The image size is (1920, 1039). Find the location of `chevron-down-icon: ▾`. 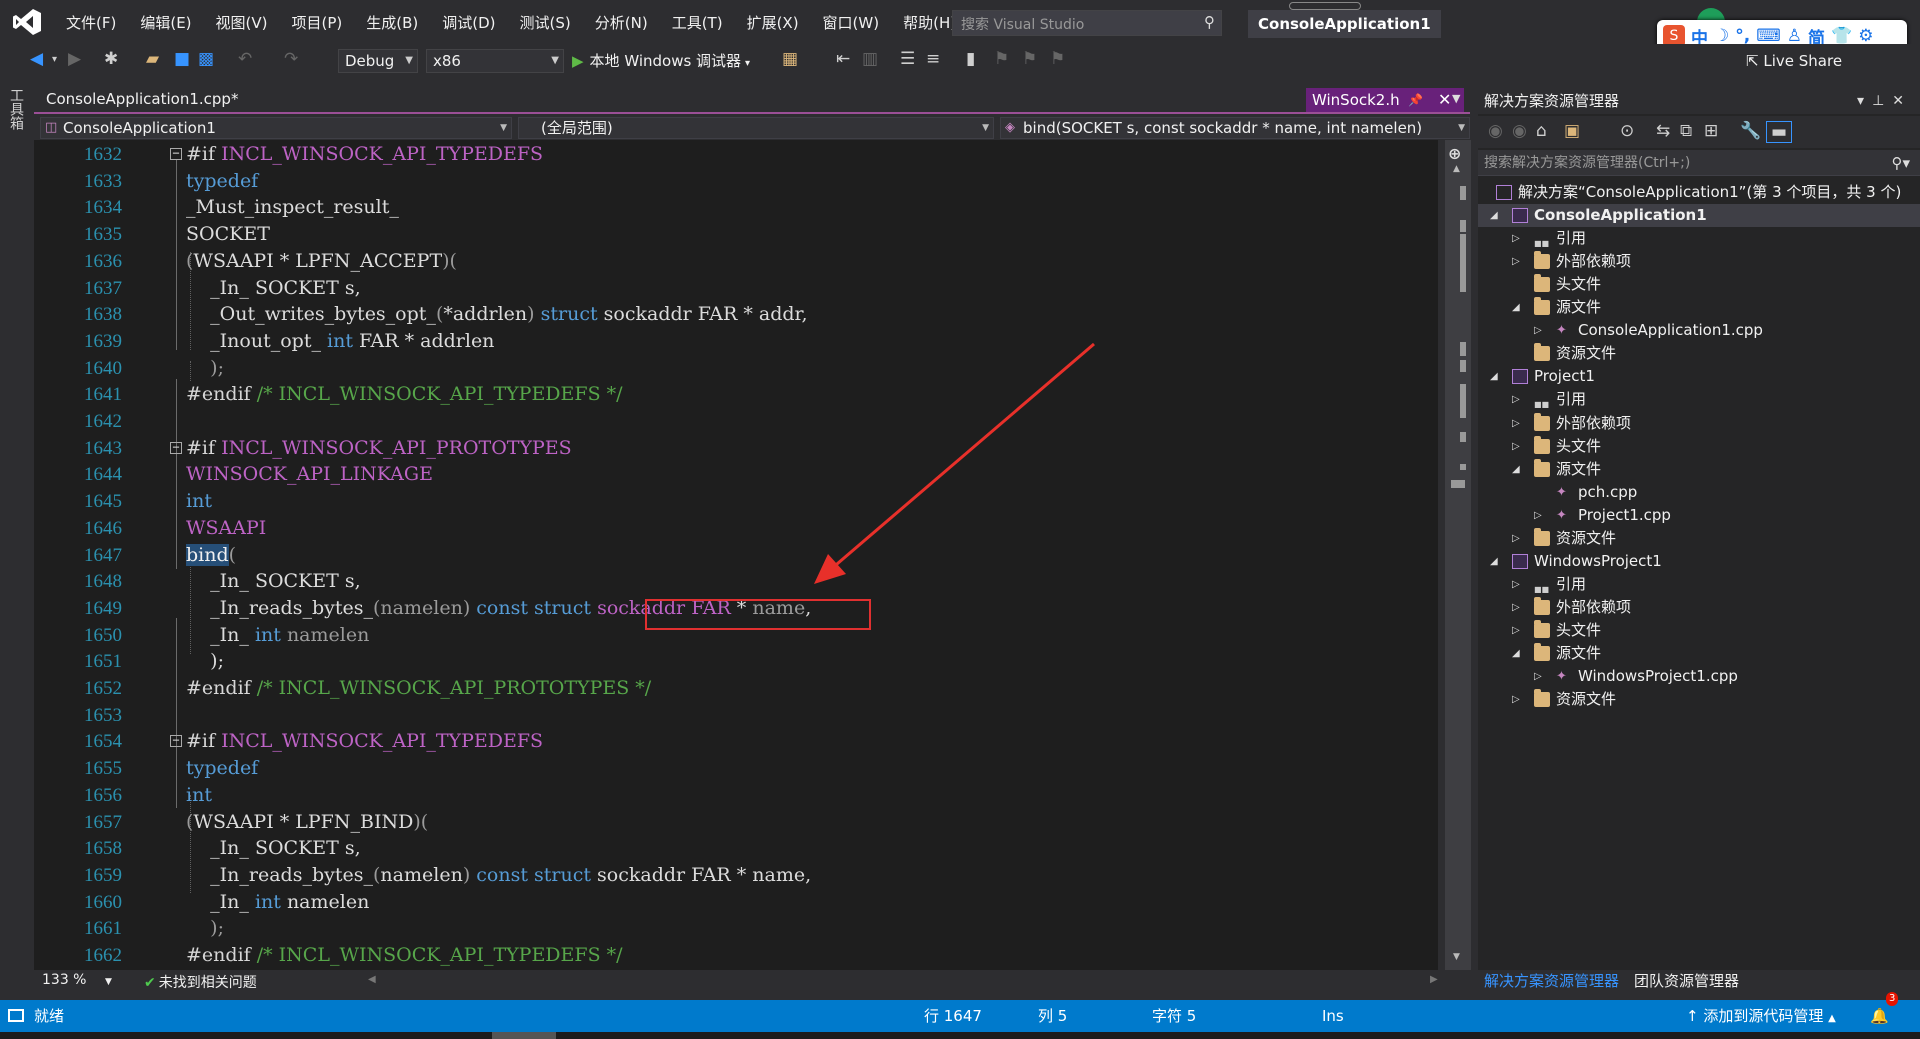

chevron-down-icon: ▾ is located at coordinates (747, 63).